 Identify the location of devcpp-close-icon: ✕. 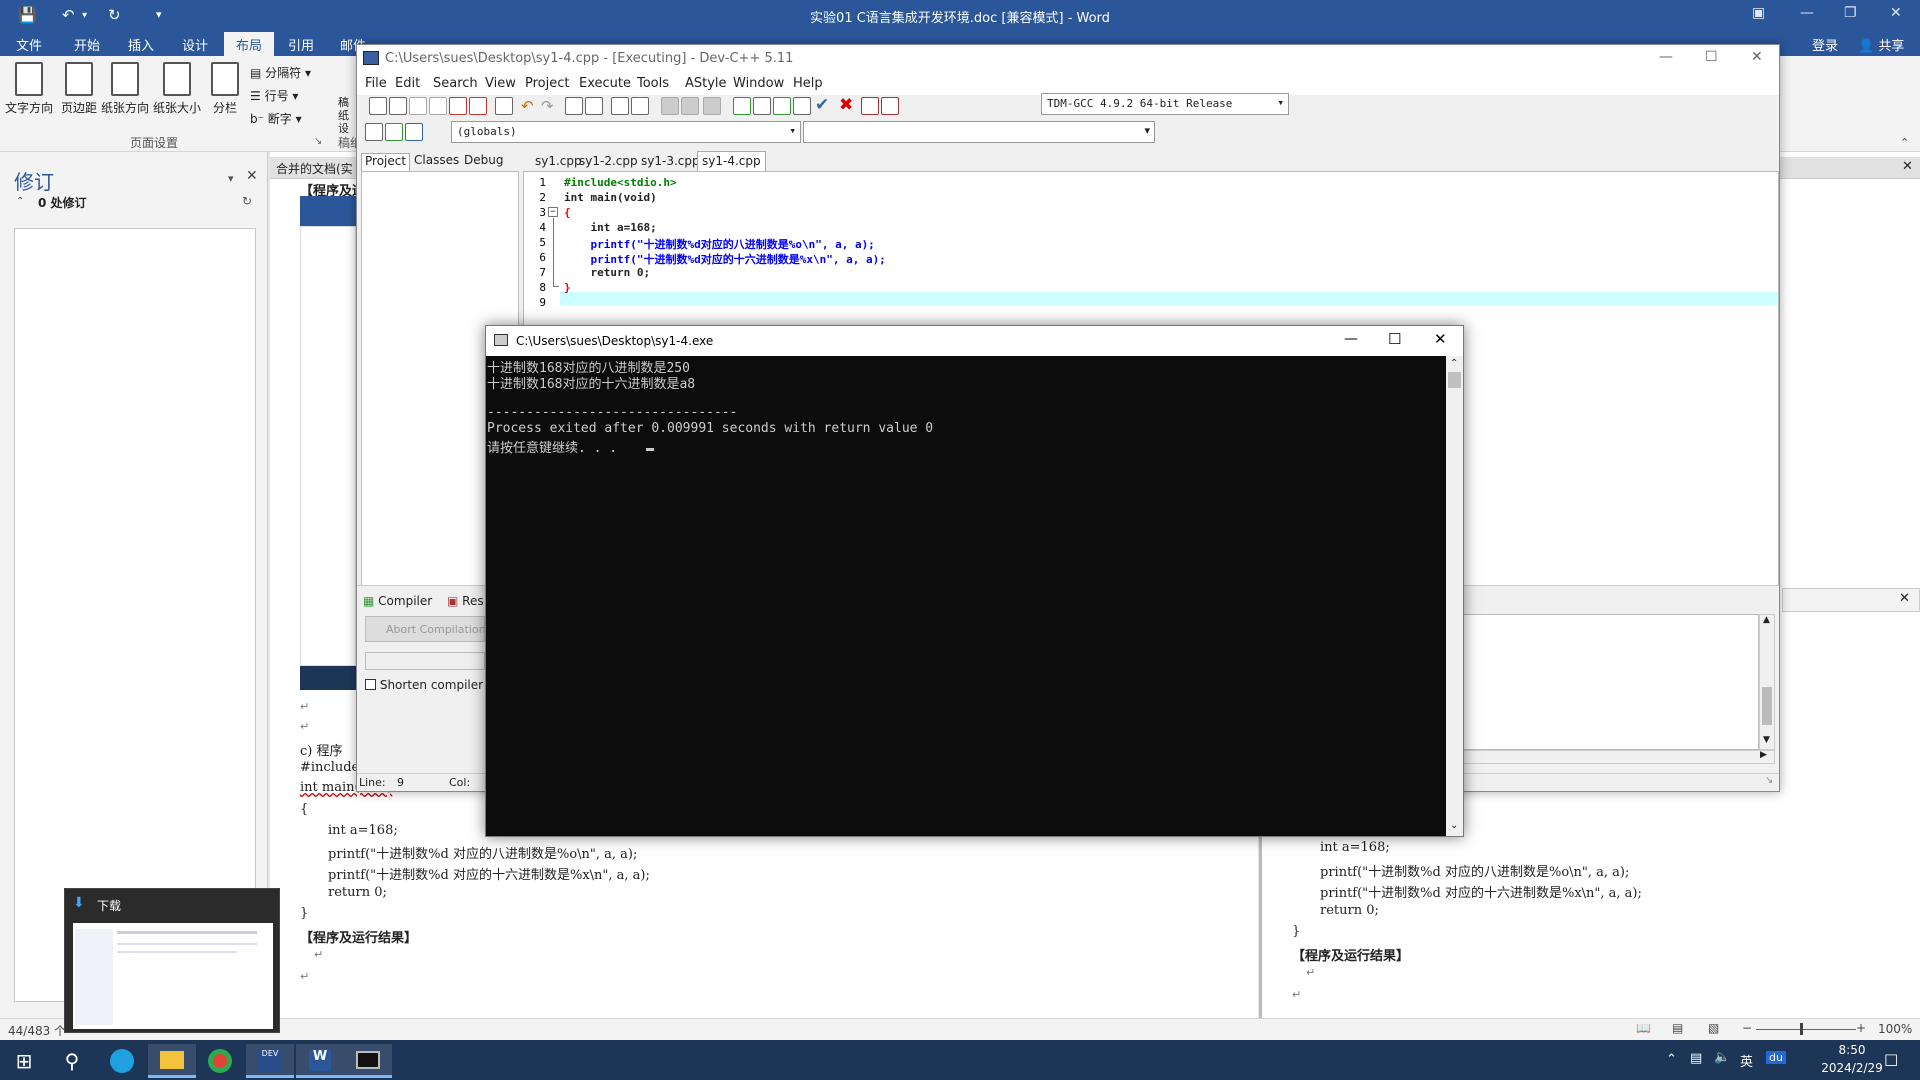
(1757, 57).